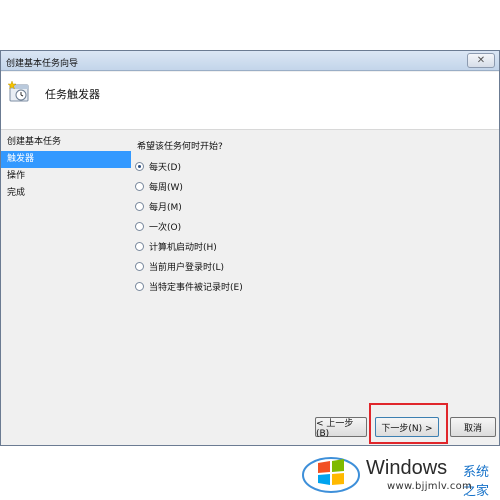 Image resolution: width=500 pixels, height=500 pixels. What do you see at coordinates (42, 64) in the screenshot?
I see `window-title: 创建基本任务向导` at bounding box center [42, 64].